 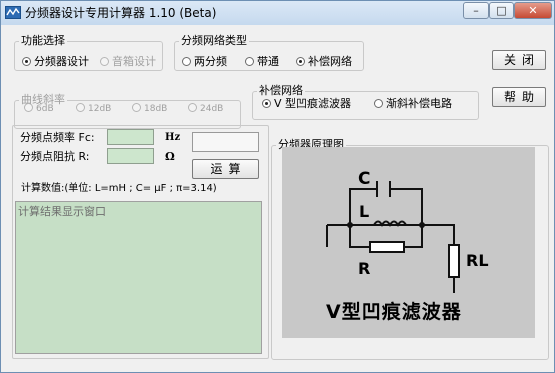 I want to click on radio-6db-label: 6dB, so click(x=45, y=109).